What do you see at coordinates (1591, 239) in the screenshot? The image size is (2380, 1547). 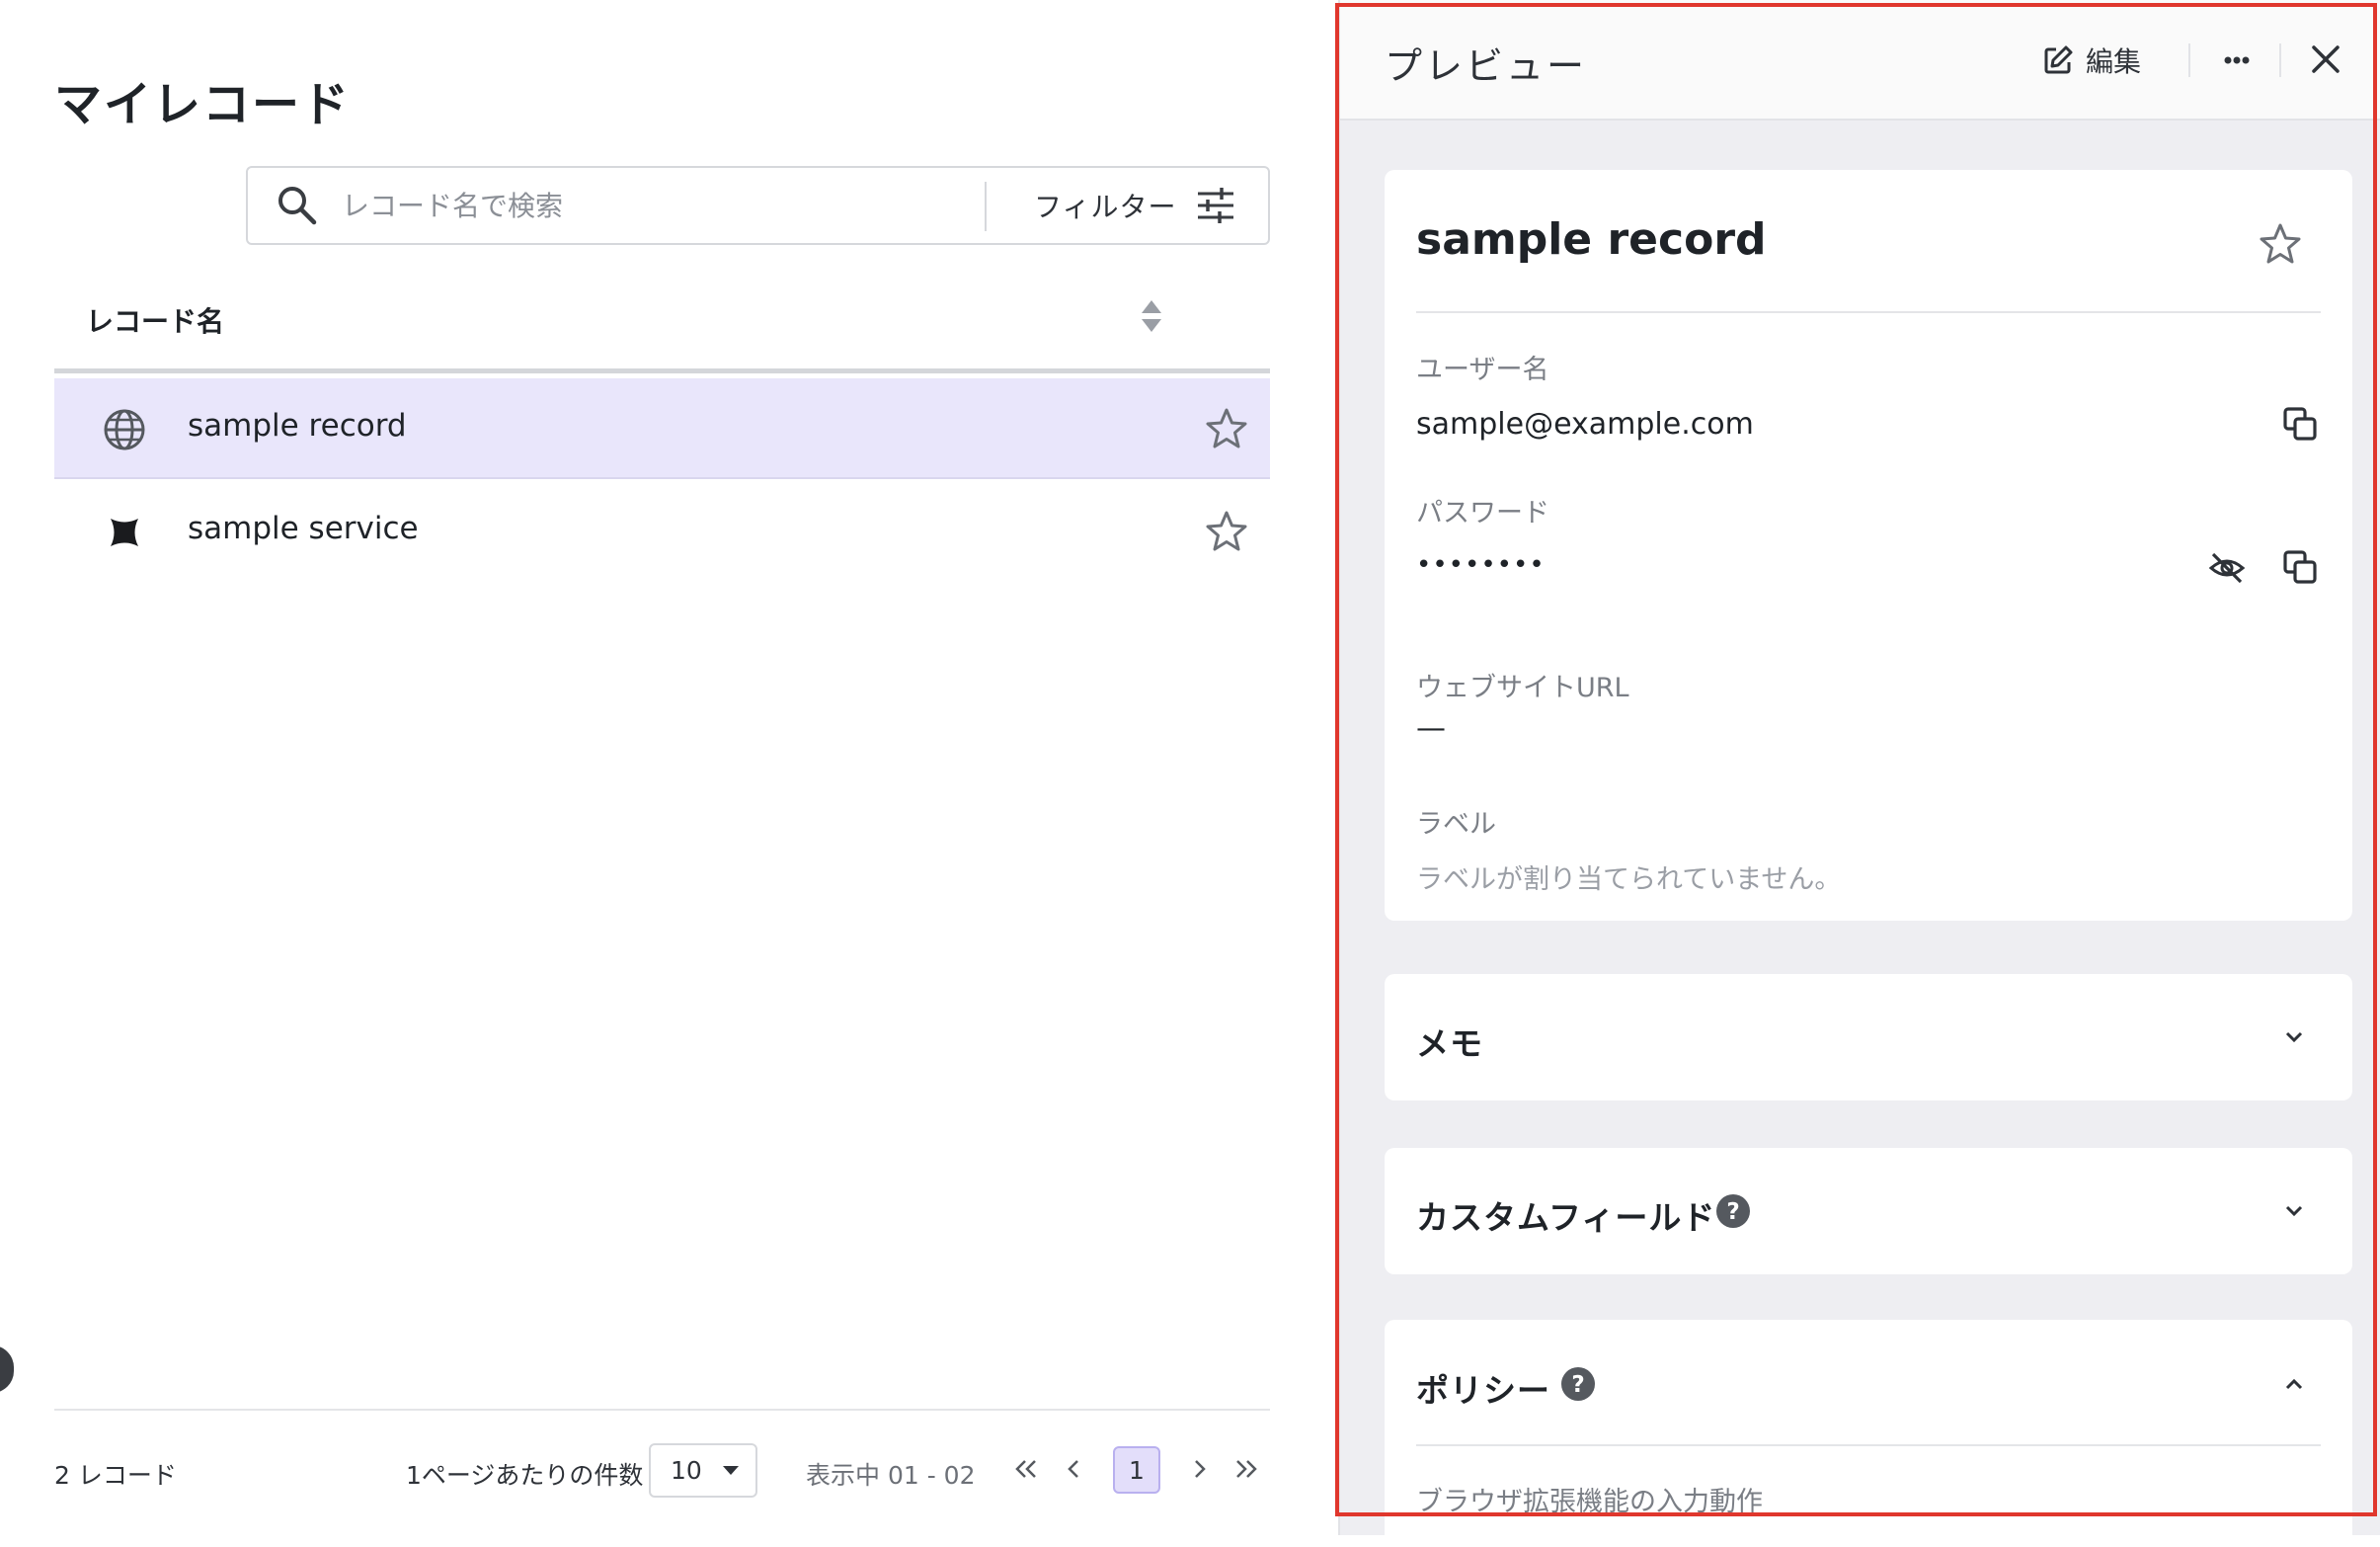 I see `record-title: sample record` at bounding box center [1591, 239].